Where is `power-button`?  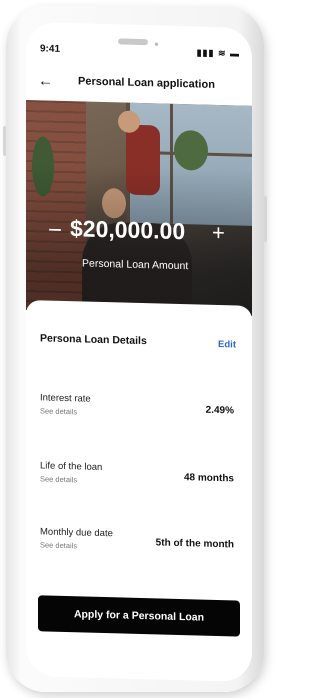 power-button is located at coordinates (265, 219).